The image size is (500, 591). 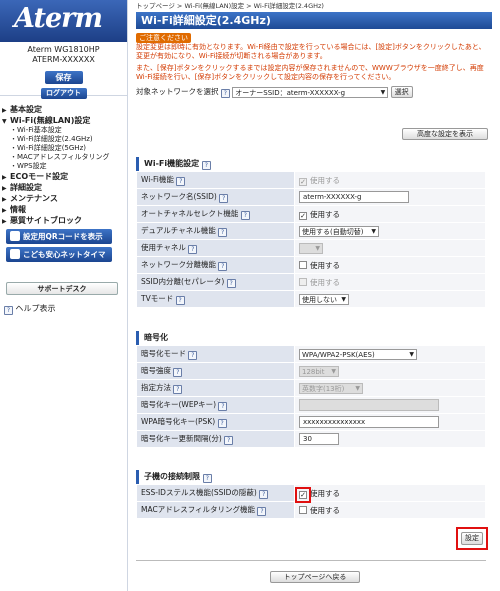 What do you see at coordinates (310, 92) in the screenshot?
I see `network-select: オーナーSSID：aterm-XXXXXX-g ▼` at bounding box center [310, 92].